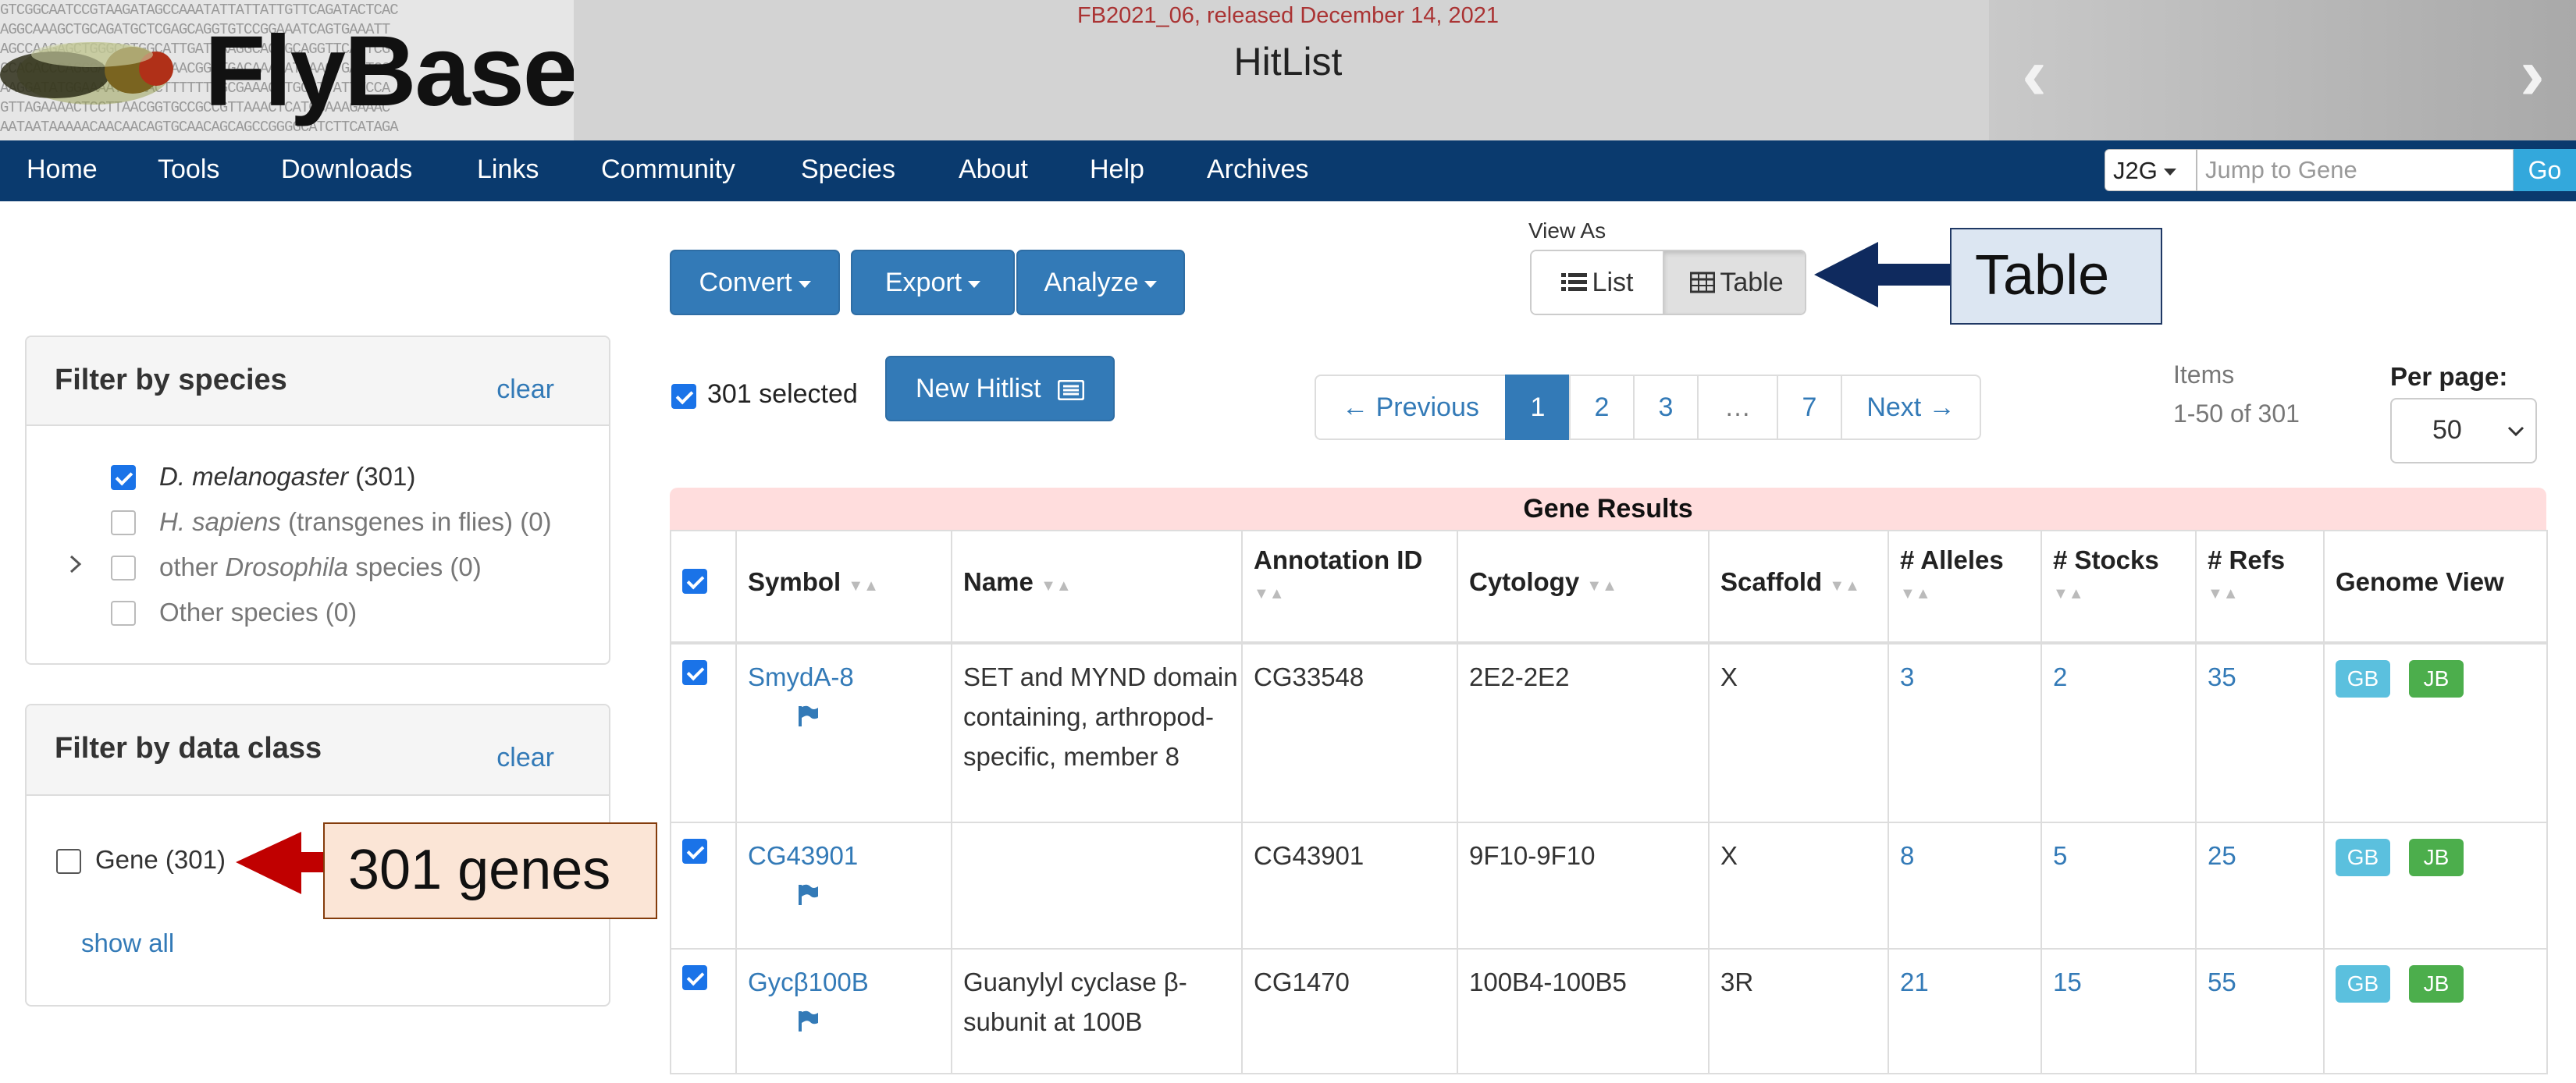 Image resolution: width=2576 pixels, height=1083 pixels. What do you see at coordinates (2119, 732) in the screenshot?
I see `cell-stocks: 2` at bounding box center [2119, 732].